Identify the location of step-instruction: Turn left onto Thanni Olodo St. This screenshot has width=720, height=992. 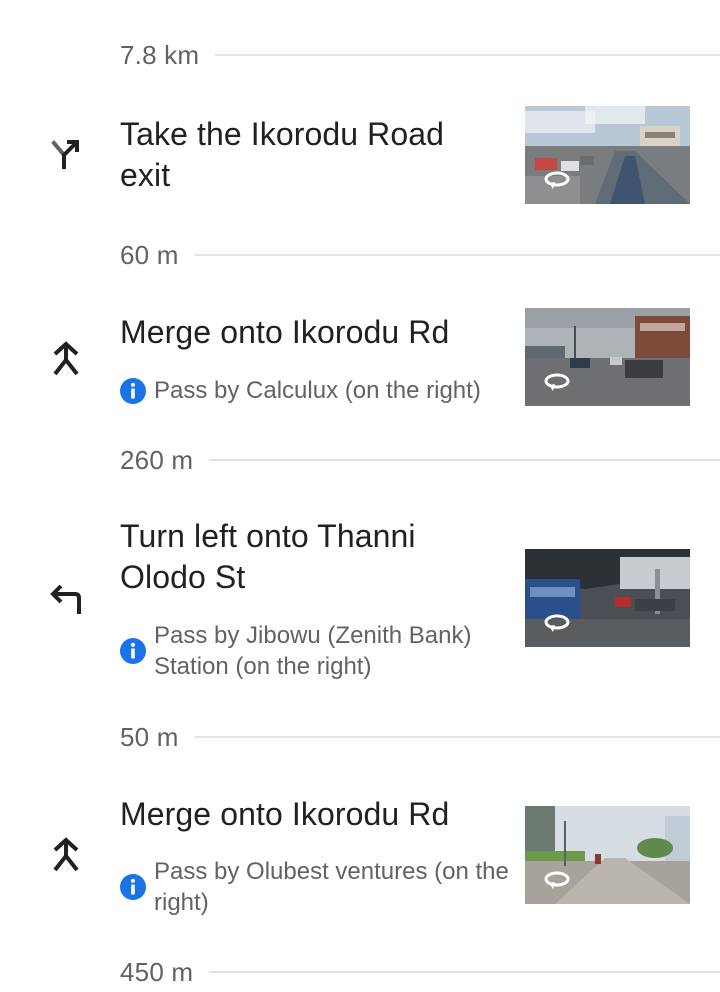
(268, 556).